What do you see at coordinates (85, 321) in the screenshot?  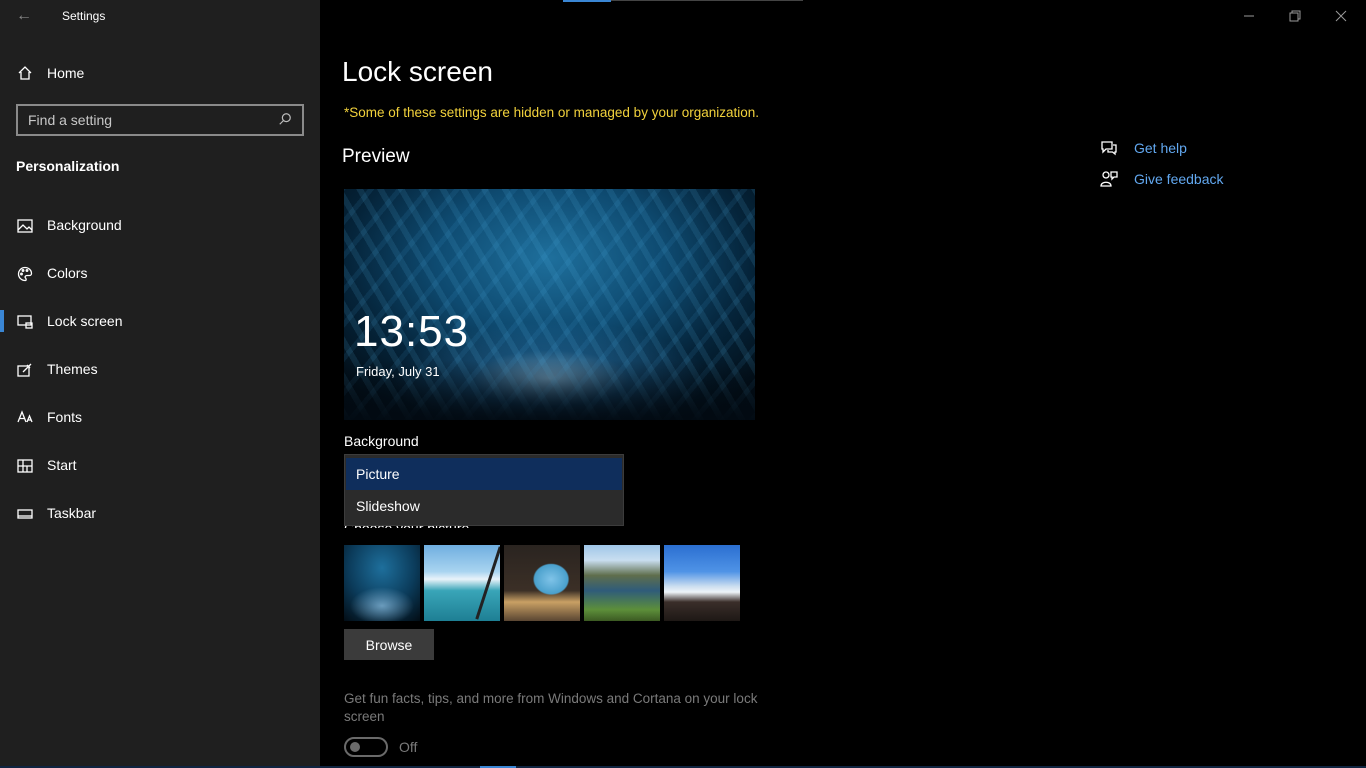 I see `sidebar-item-label: Lock screen` at bounding box center [85, 321].